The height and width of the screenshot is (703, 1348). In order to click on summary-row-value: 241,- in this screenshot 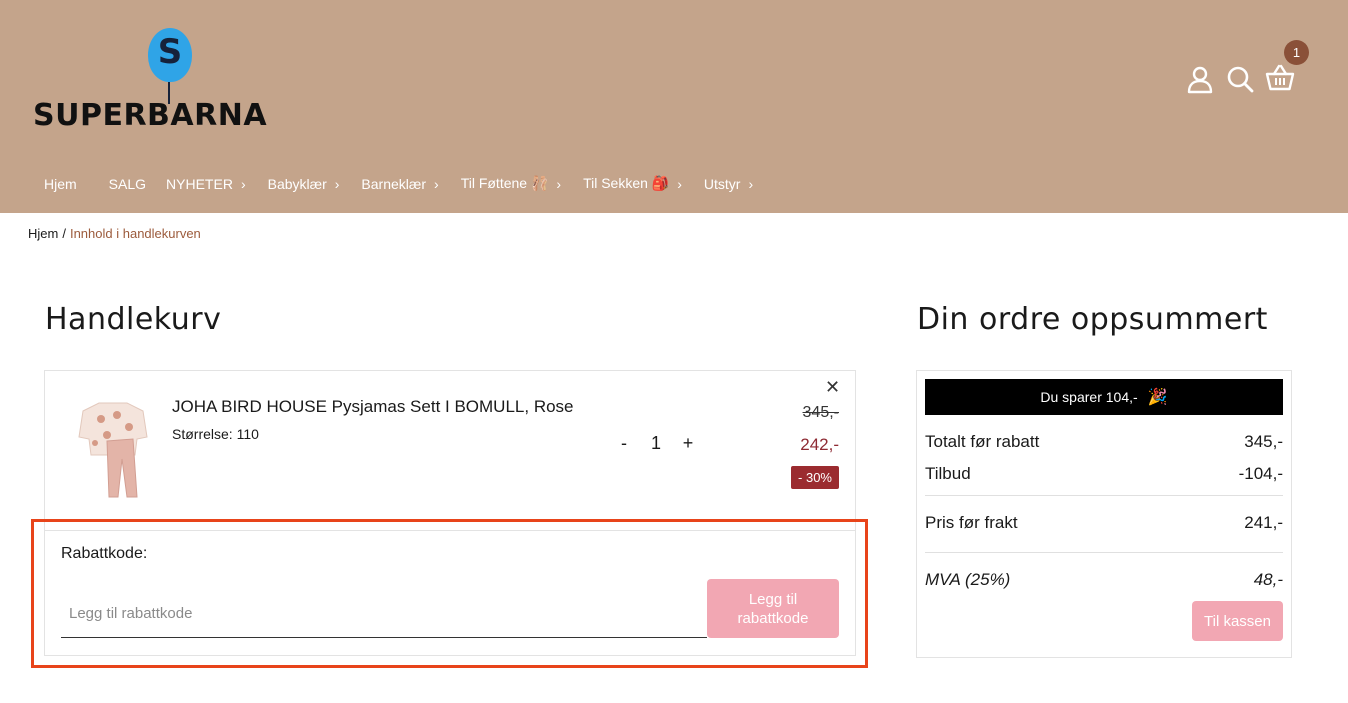, I will do `click(1263, 522)`.